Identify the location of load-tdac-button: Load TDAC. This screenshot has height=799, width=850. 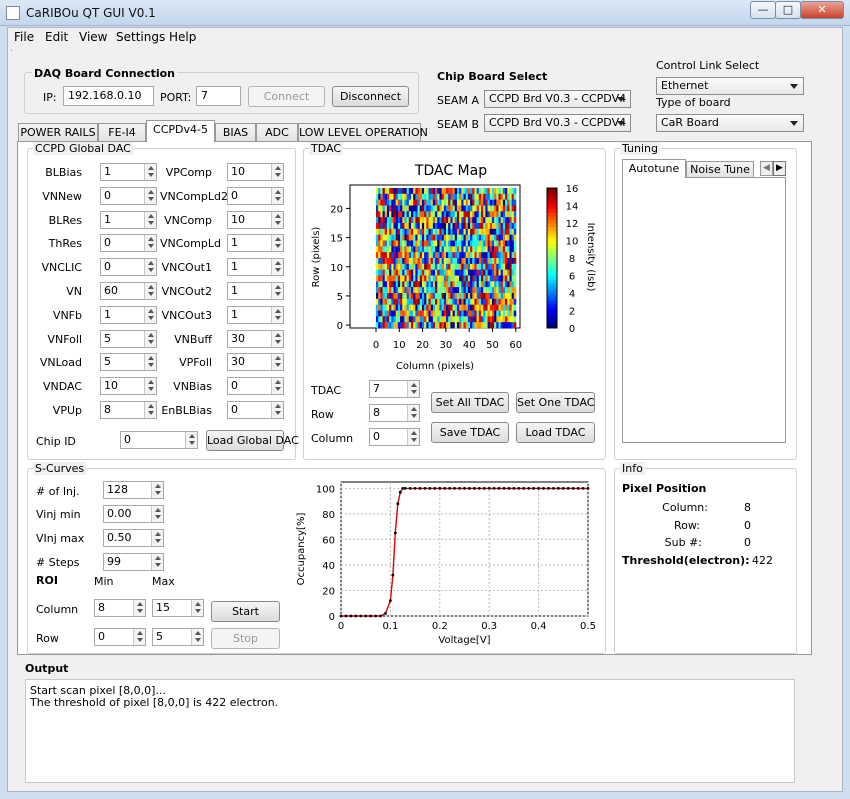
(555, 432).